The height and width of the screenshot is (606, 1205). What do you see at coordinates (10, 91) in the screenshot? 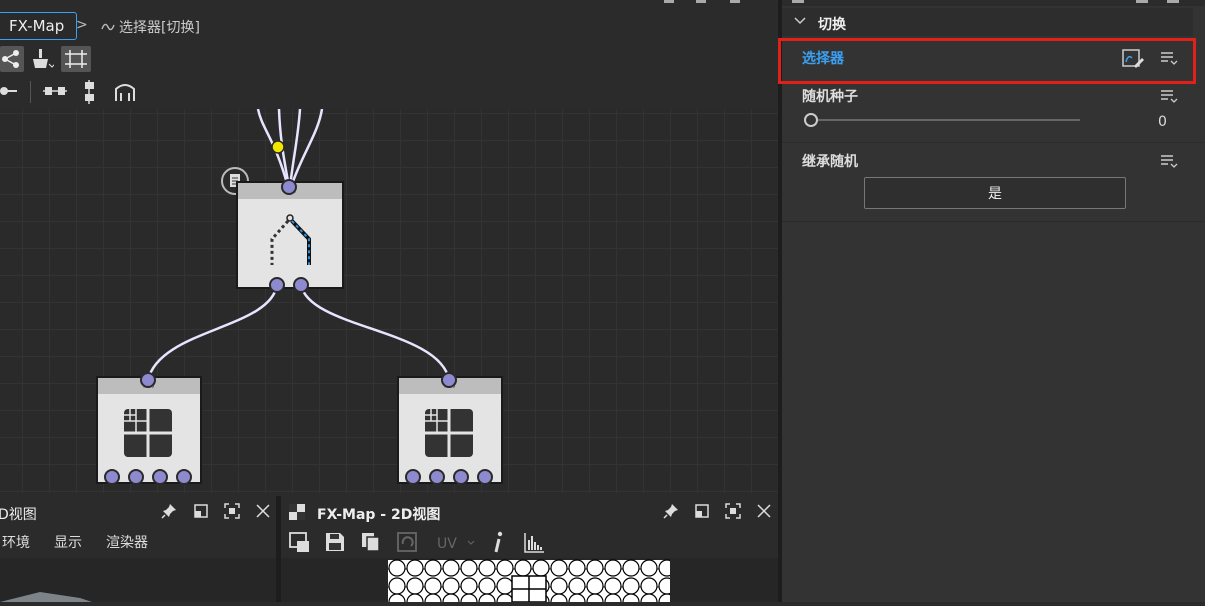
I see `connector-icon` at bounding box center [10, 91].